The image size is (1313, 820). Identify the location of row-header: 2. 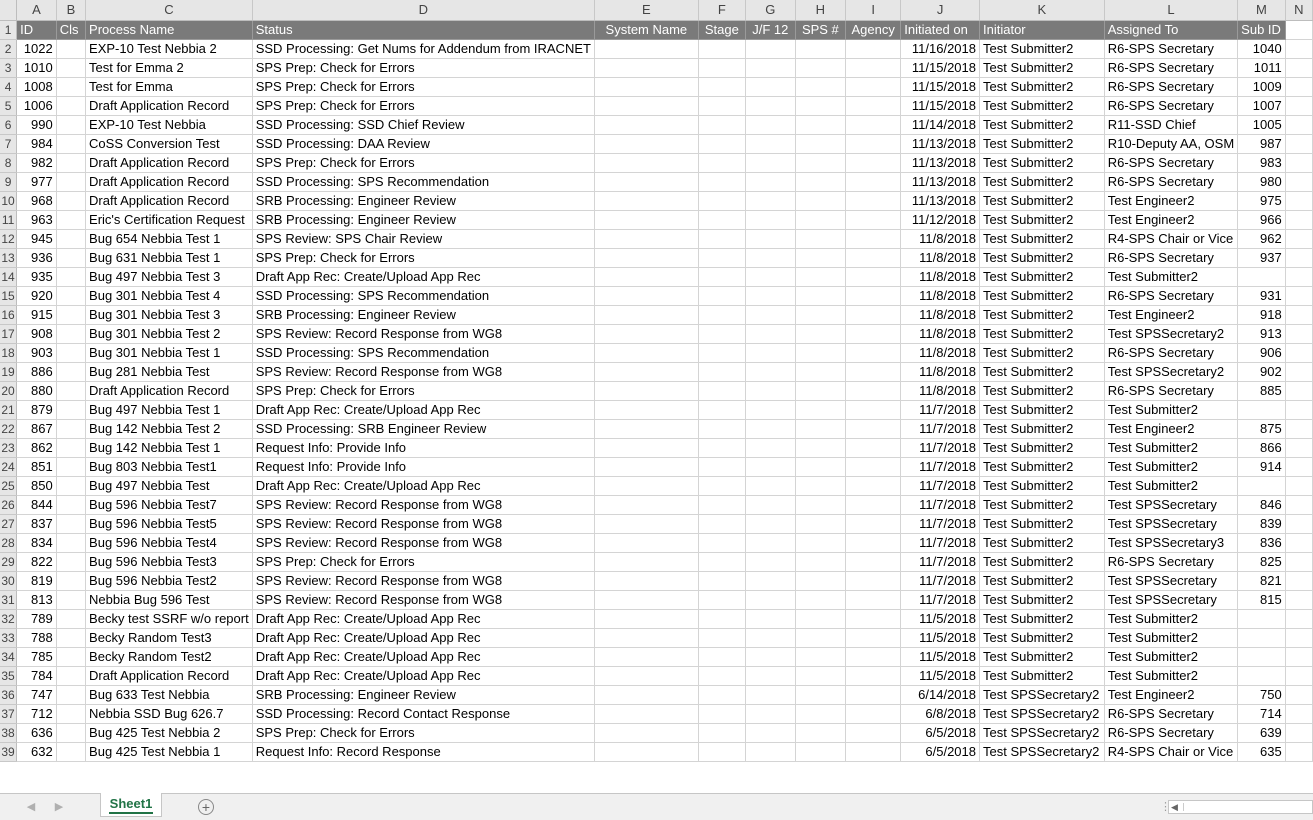
(9, 49).